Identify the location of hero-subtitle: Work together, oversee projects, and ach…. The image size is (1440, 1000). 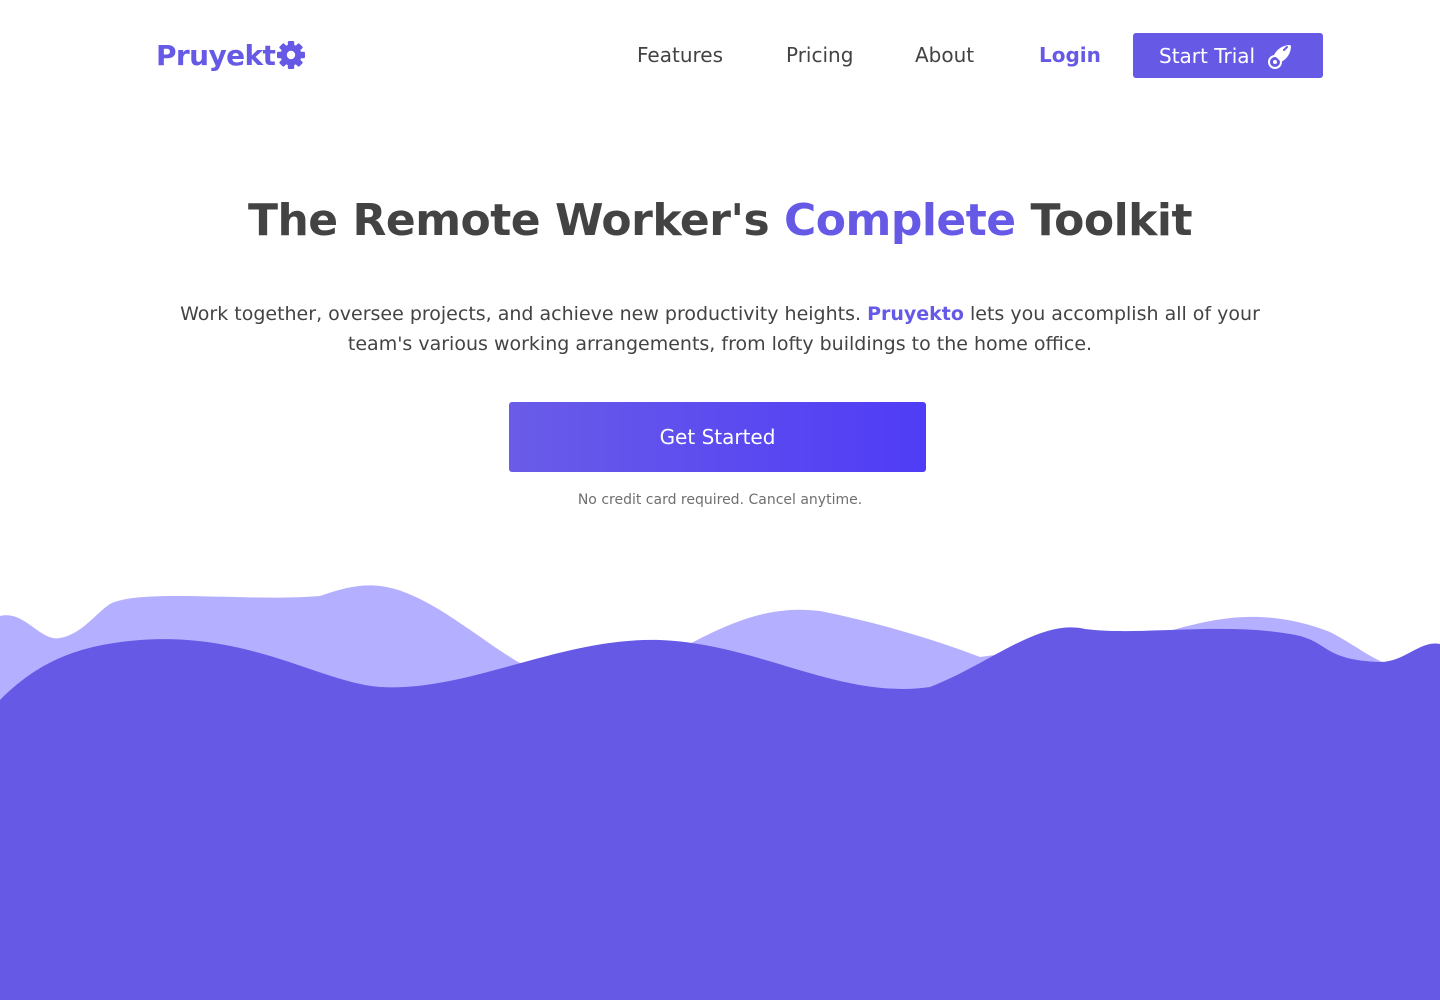
(720, 329).